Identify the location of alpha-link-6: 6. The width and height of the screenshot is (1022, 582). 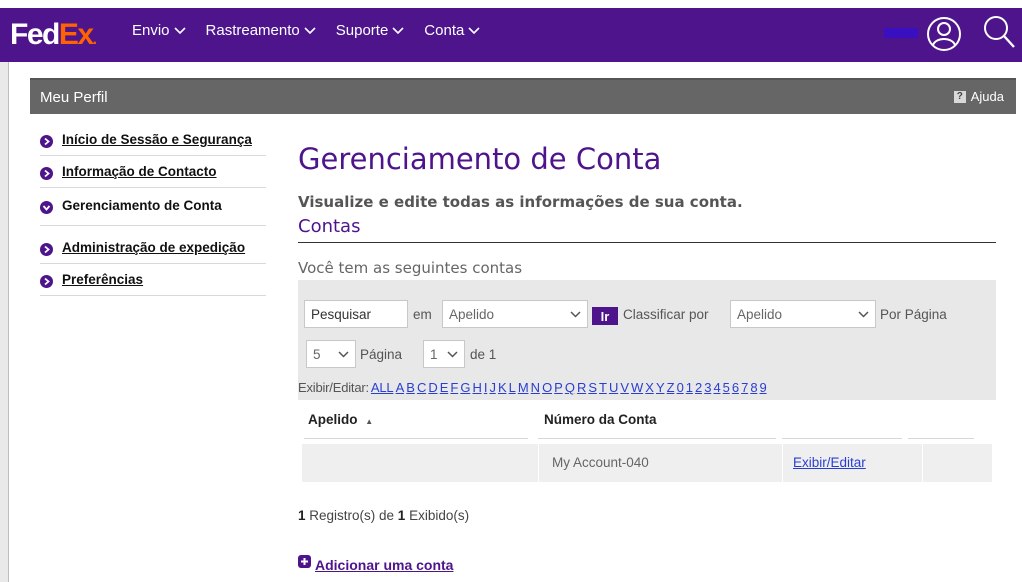
(735, 387).